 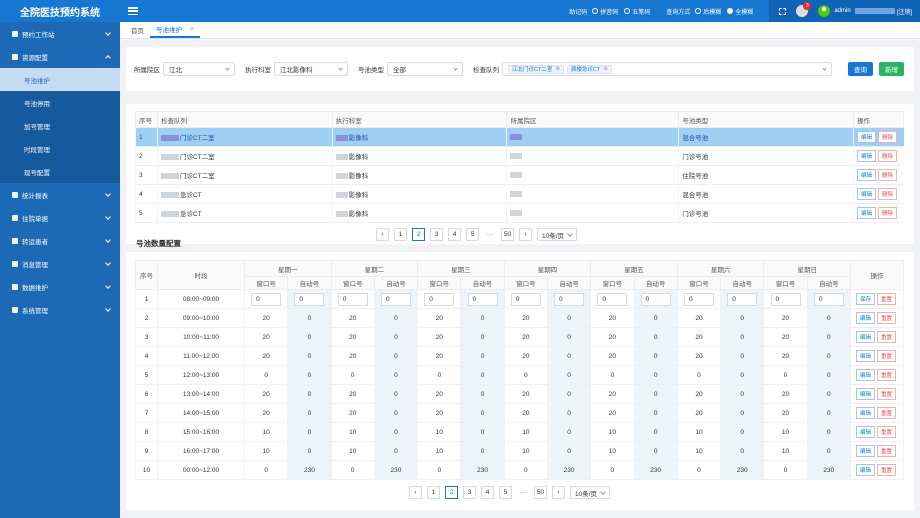 What do you see at coordinates (824, 11) in the screenshot?
I see `user-avatar-icon` at bounding box center [824, 11].